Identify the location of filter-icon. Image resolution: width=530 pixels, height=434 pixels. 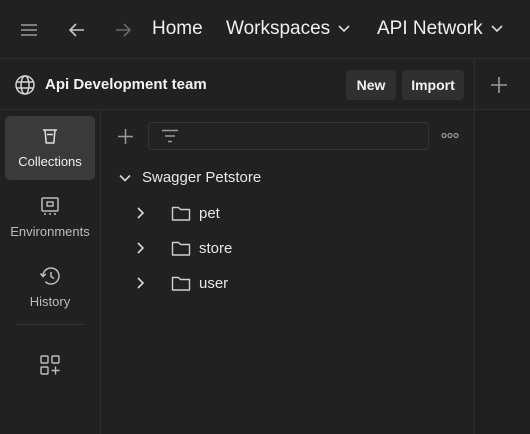
(170, 136).